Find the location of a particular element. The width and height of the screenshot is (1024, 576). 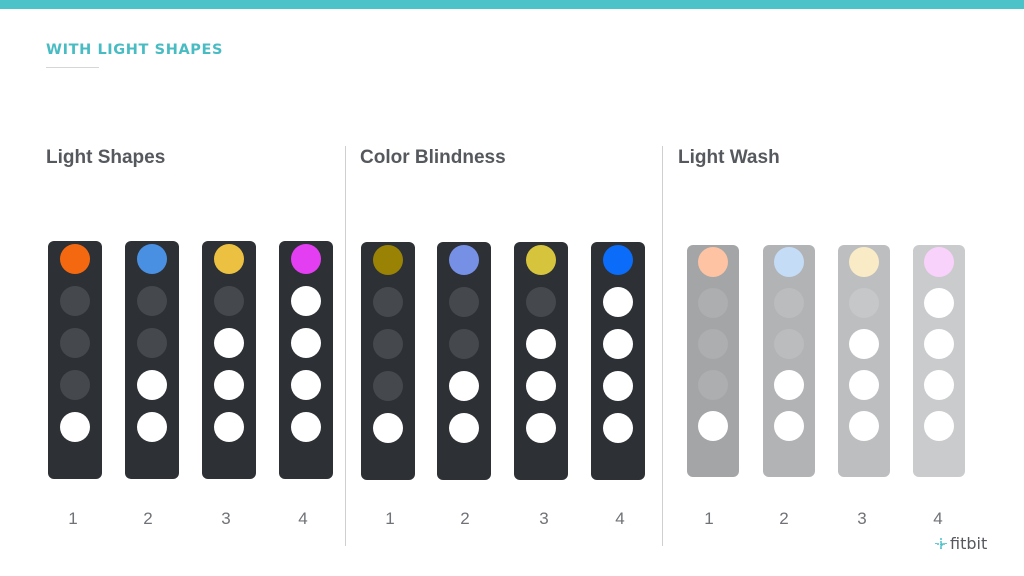

brand-name: fitbit is located at coordinates (969, 543).